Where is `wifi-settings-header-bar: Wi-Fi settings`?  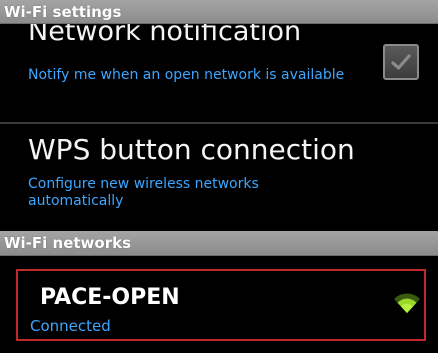 wifi-settings-header-bar: Wi-Fi settings is located at coordinates (219, 12).